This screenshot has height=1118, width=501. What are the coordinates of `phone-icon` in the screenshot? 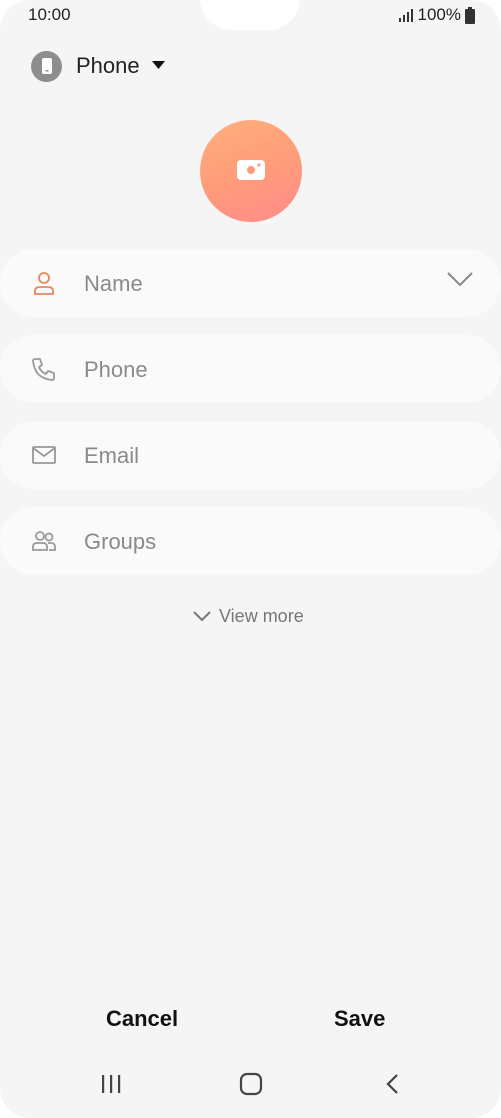 It's located at (44, 369).